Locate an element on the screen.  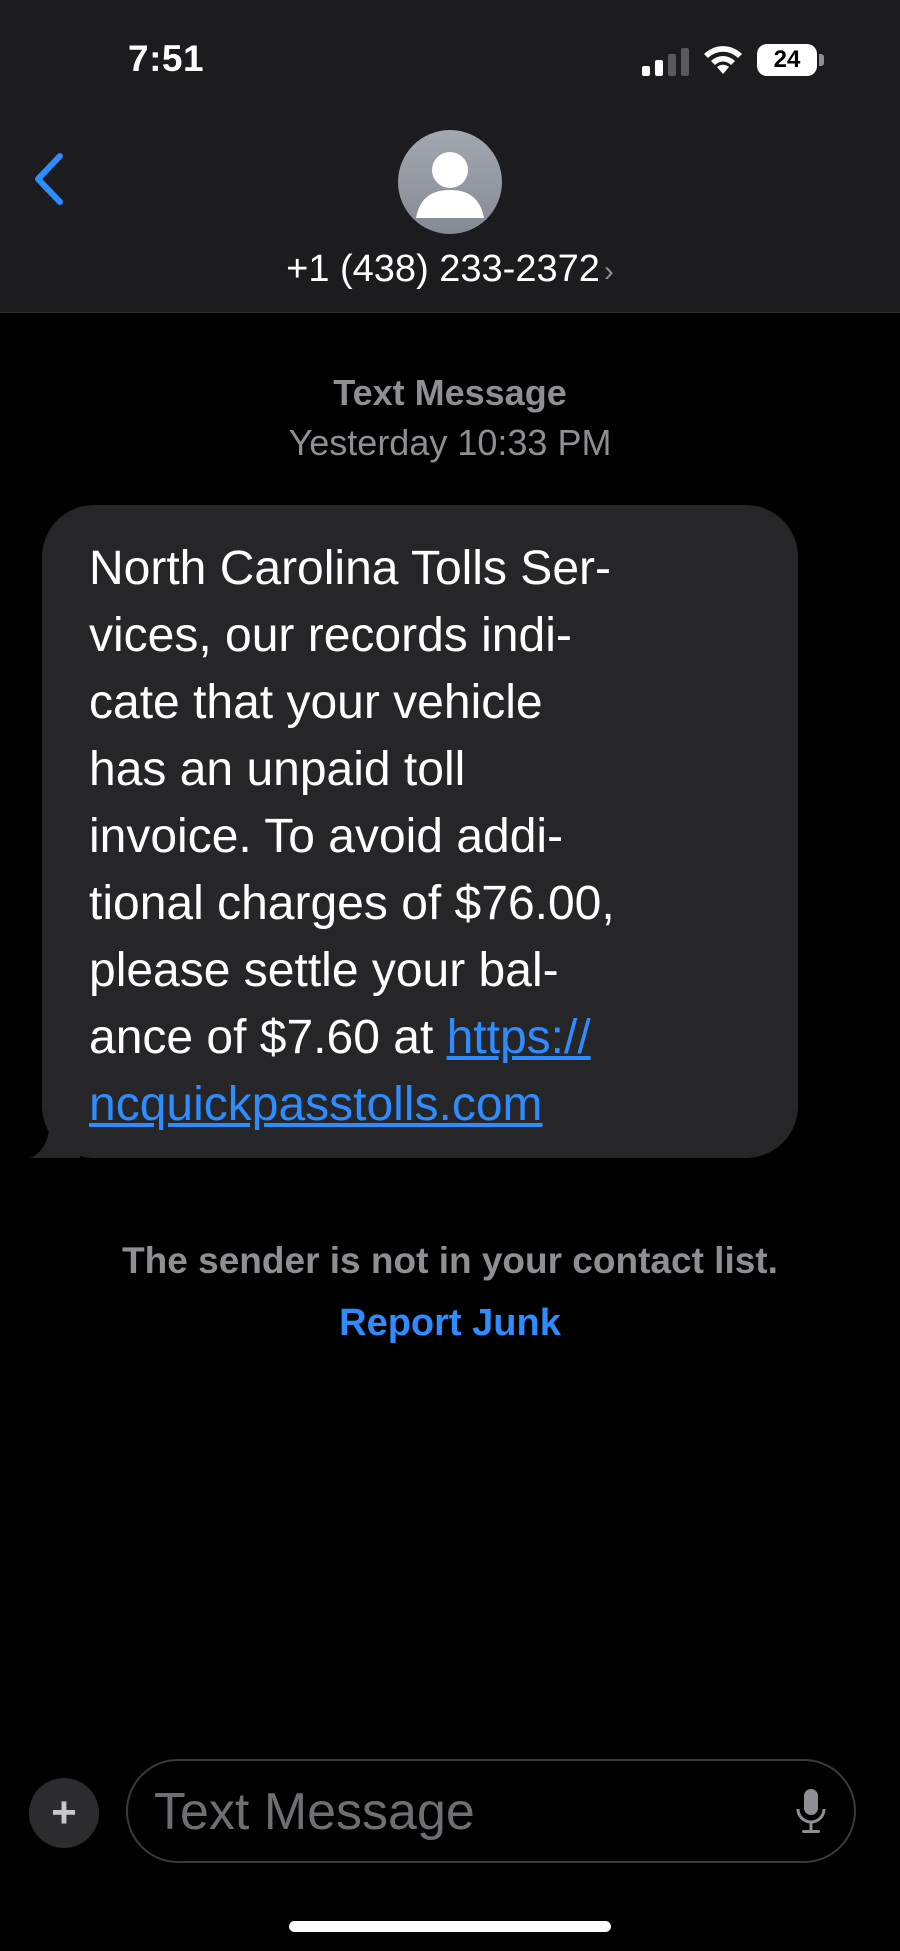
plus-icon: + is located at coordinates (64, 1812).